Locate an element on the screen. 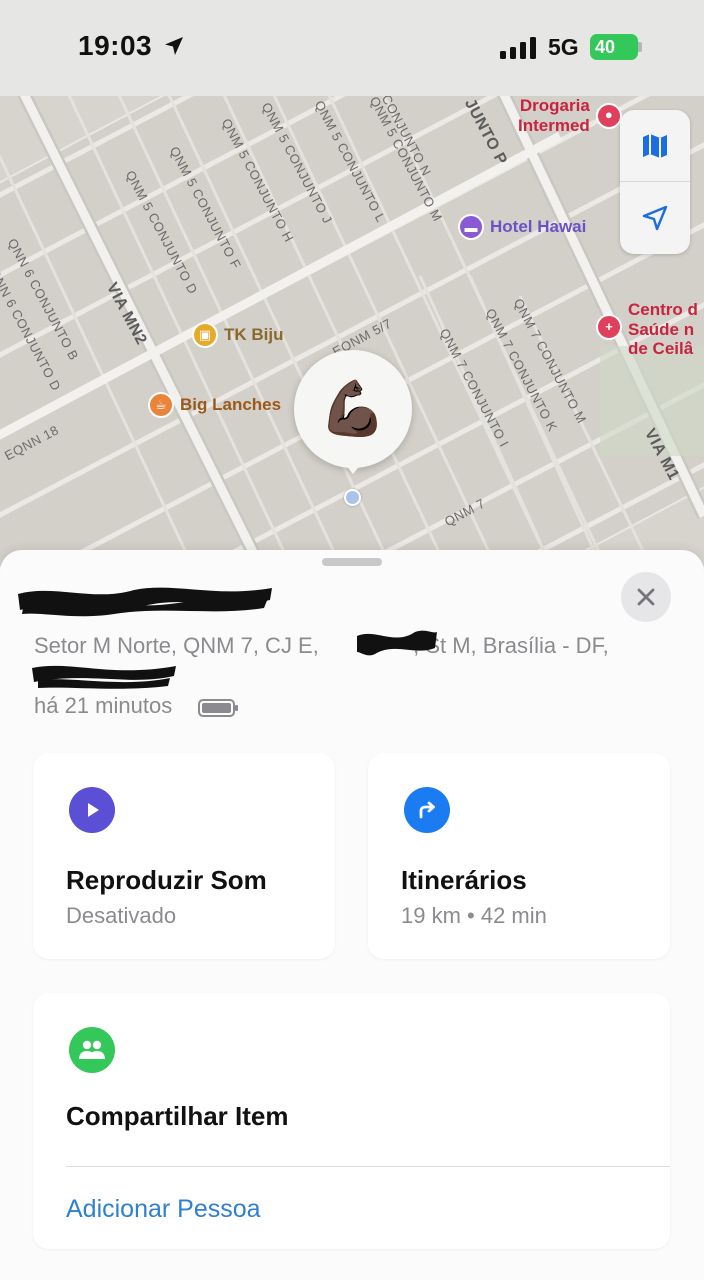  play-icon is located at coordinates (92, 810).